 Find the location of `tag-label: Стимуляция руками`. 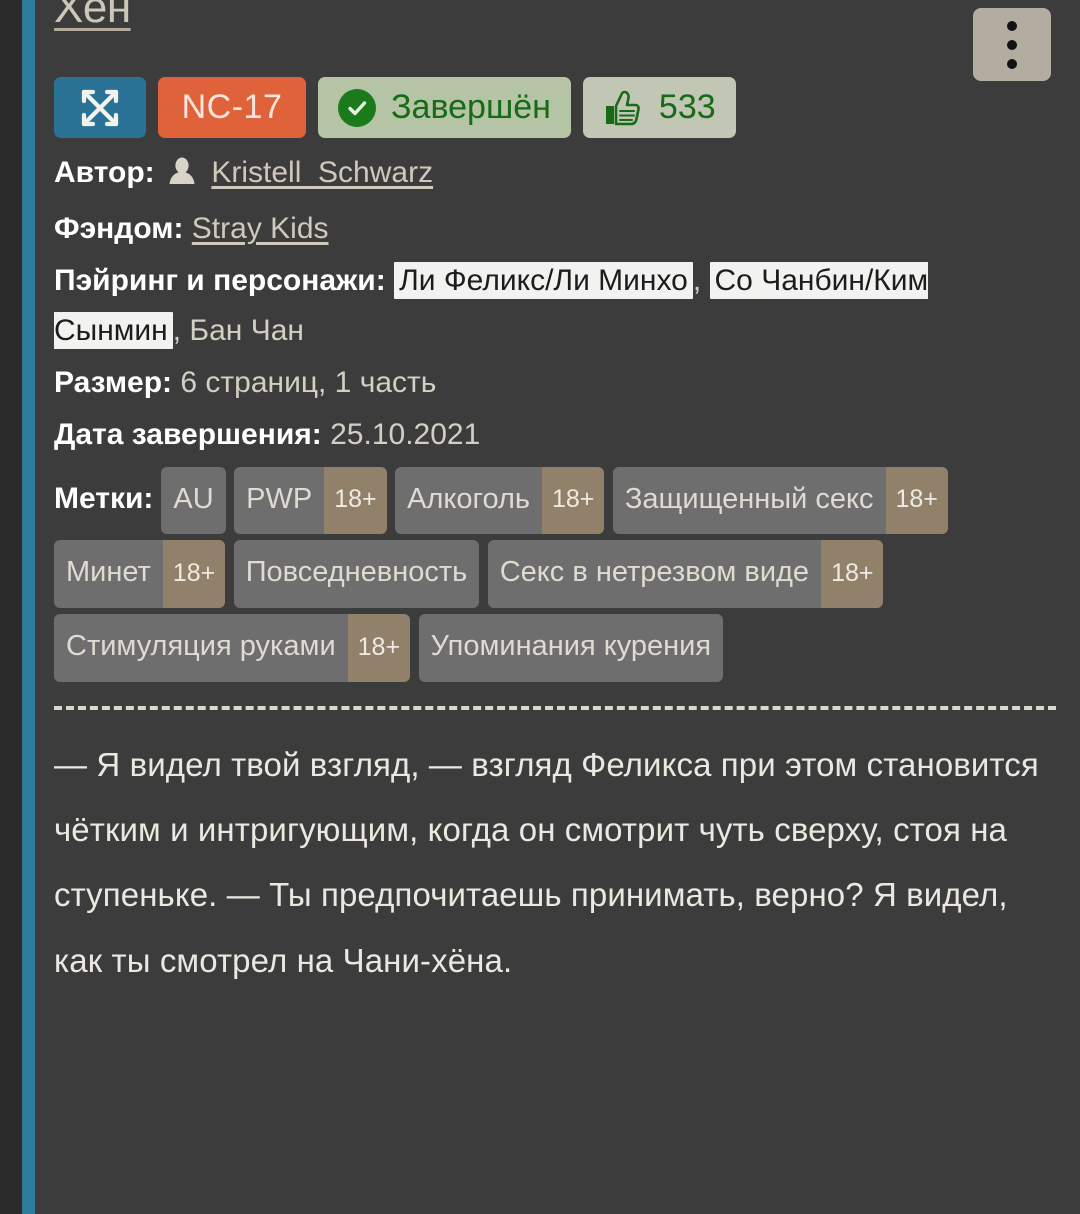

tag-label: Стимуляция руками is located at coordinates (201, 647).